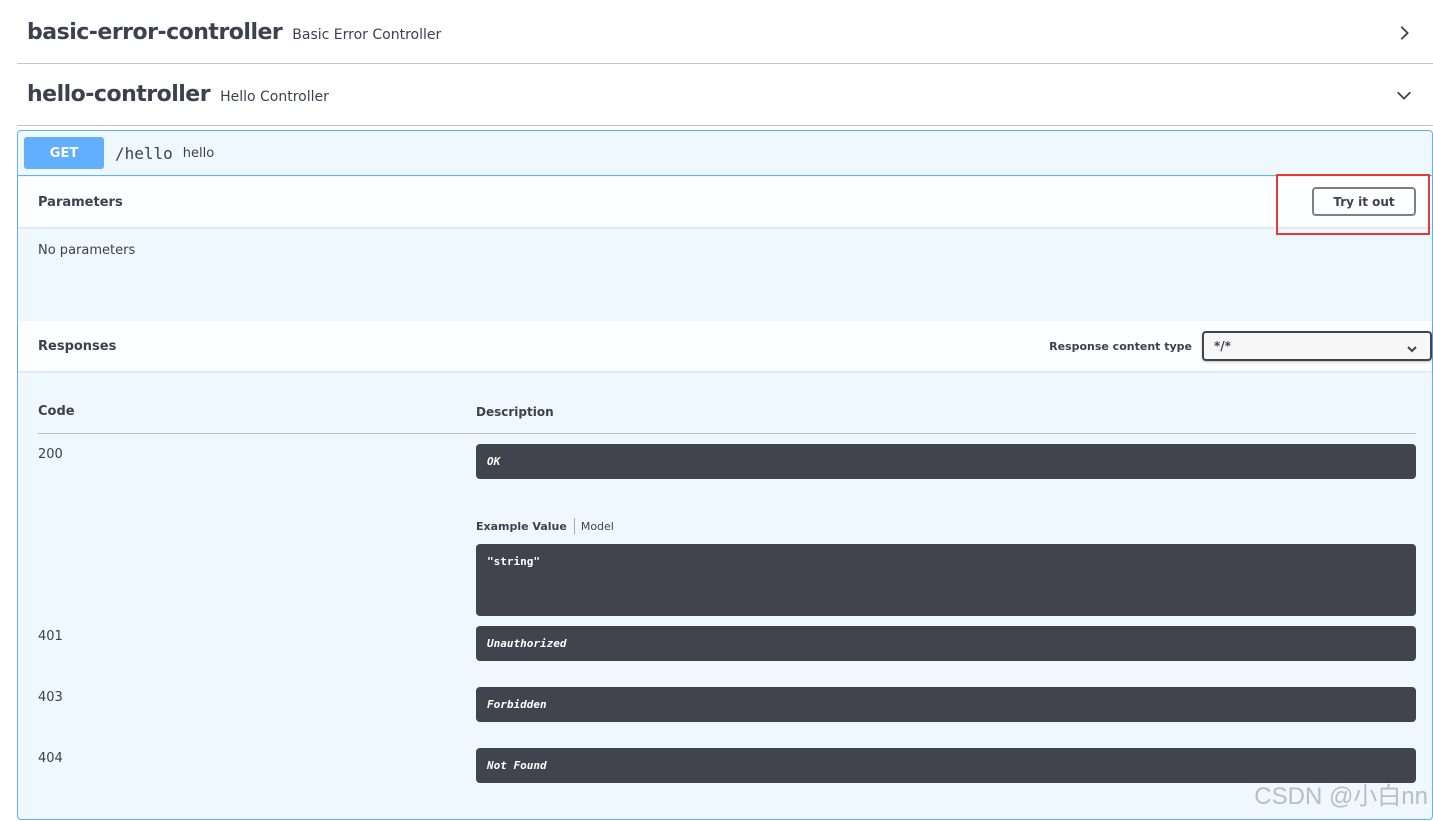 The width and height of the screenshot is (1433, 821). I want to click on response-description-text: Forbidden, so click(517, 704).